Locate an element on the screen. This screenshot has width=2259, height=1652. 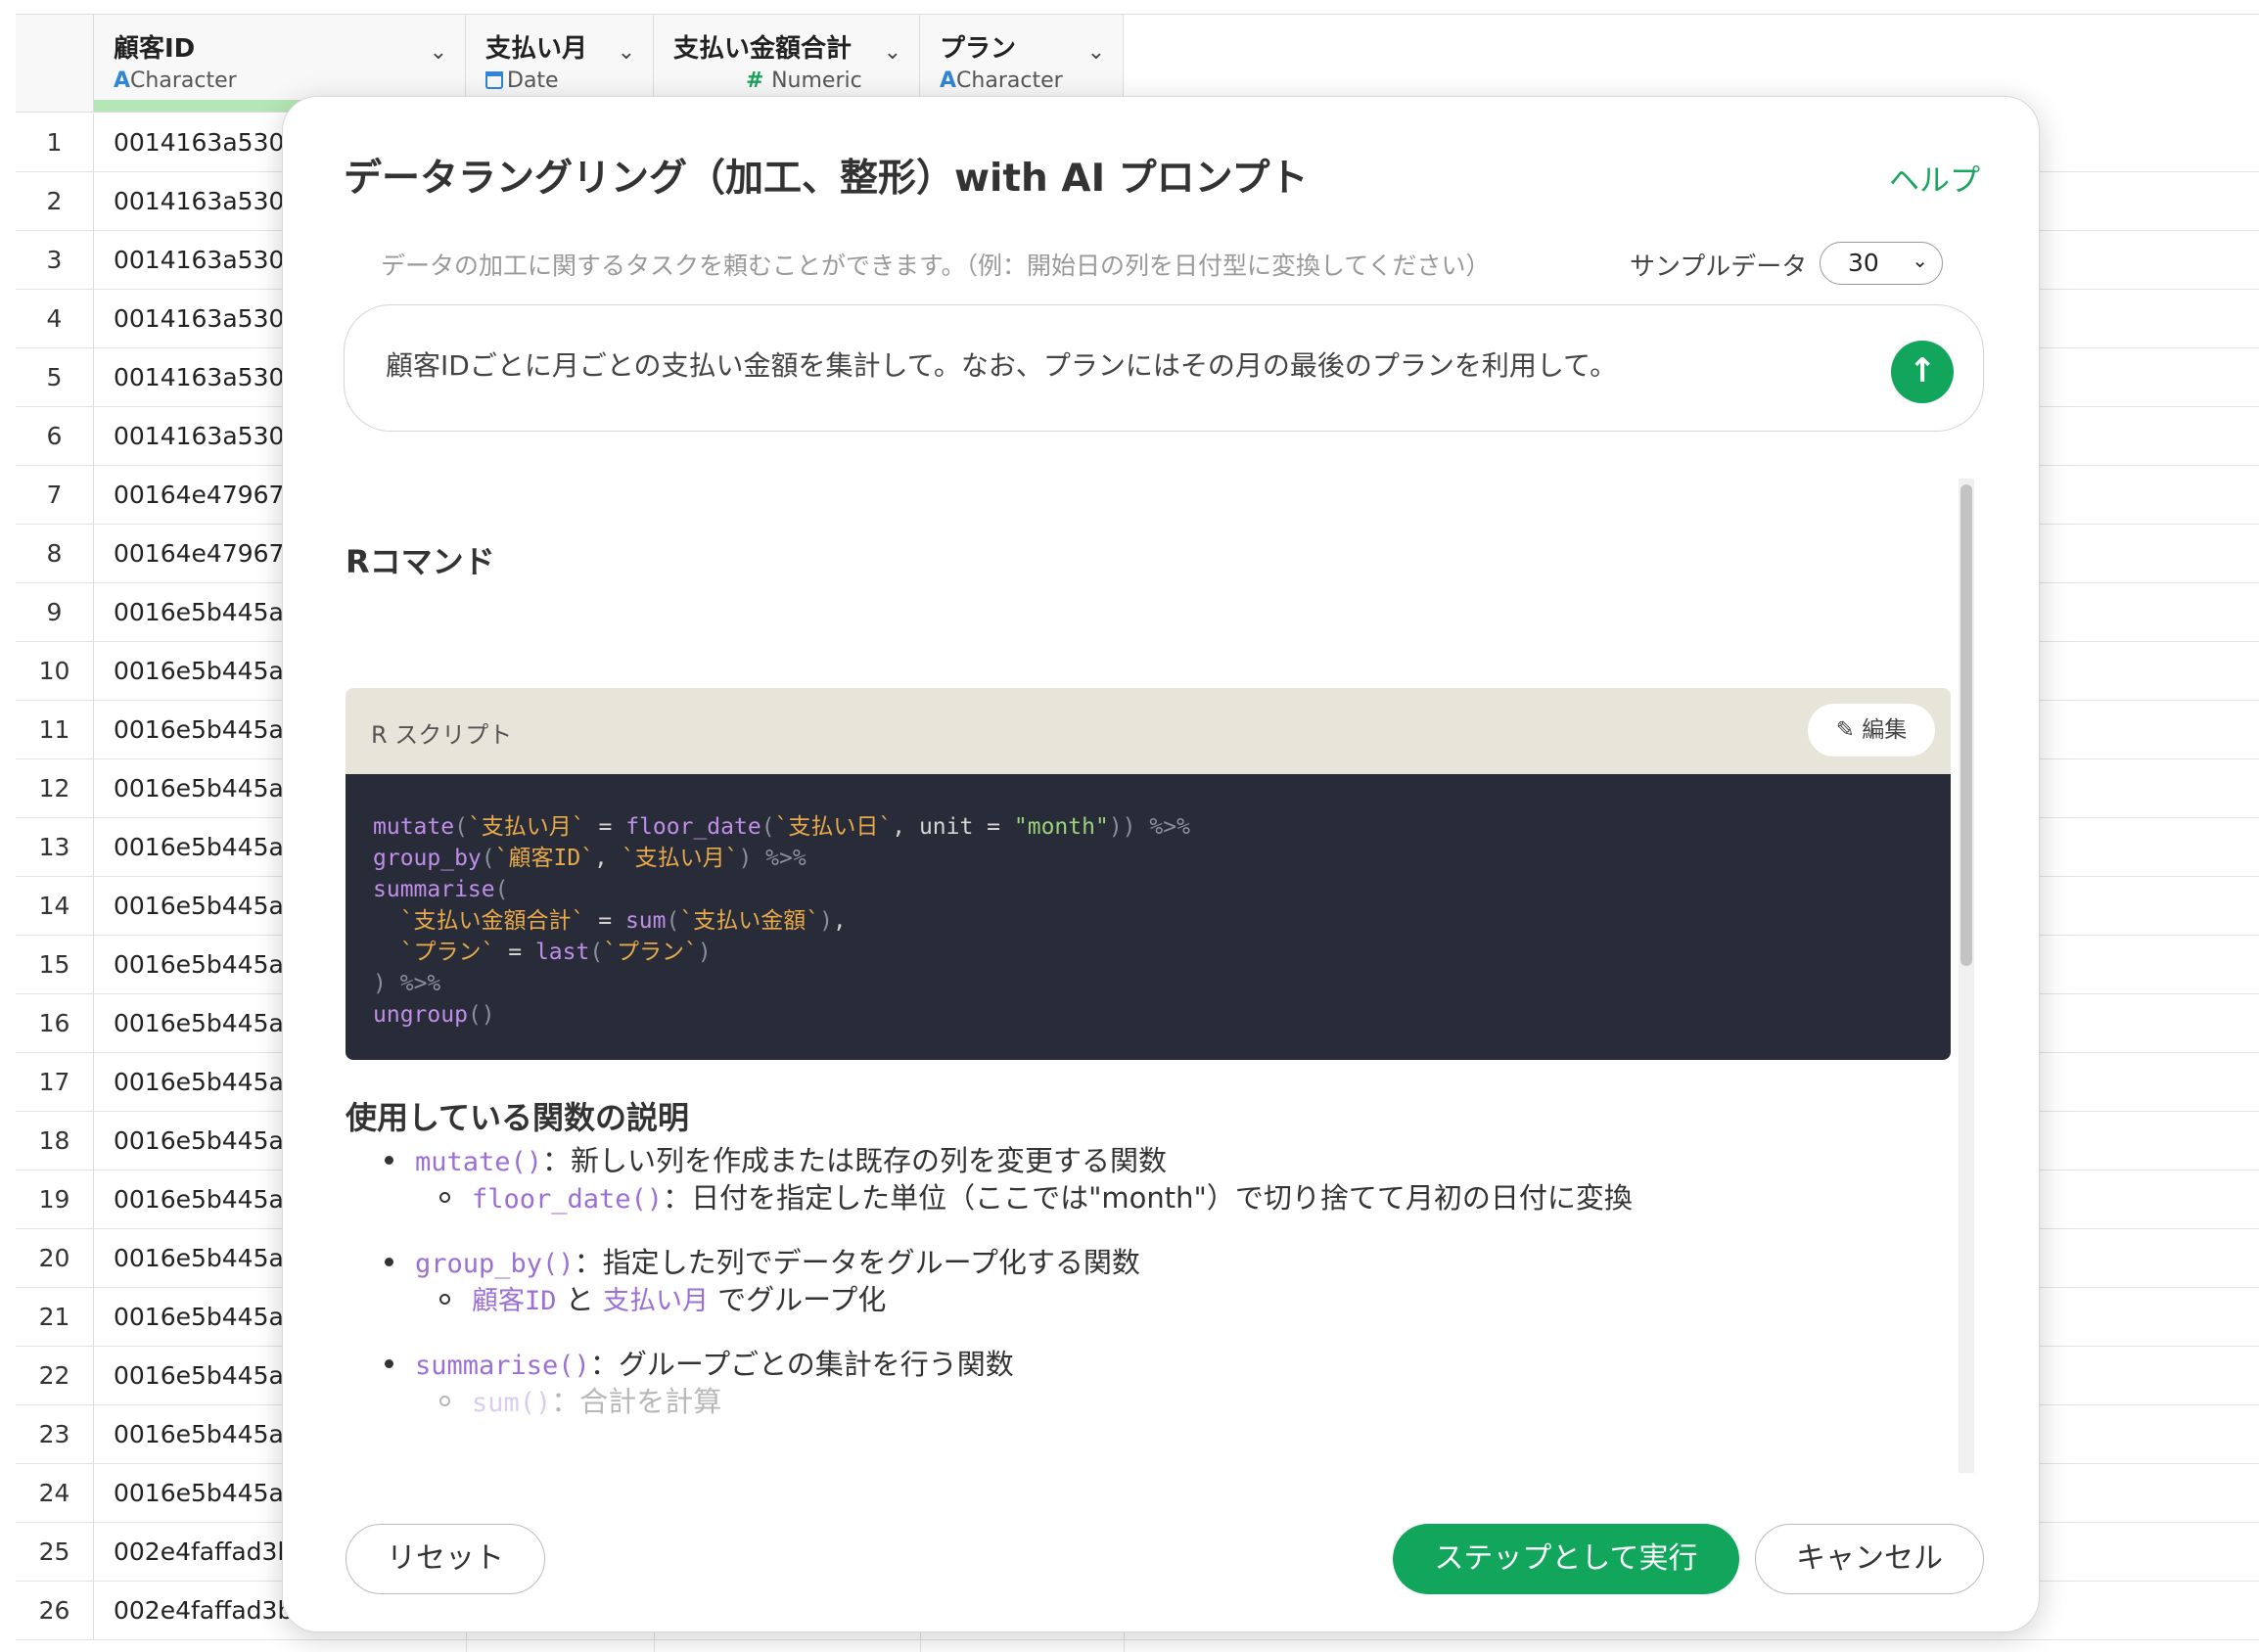
row-number: 3 is located at coordinates (55, 260).